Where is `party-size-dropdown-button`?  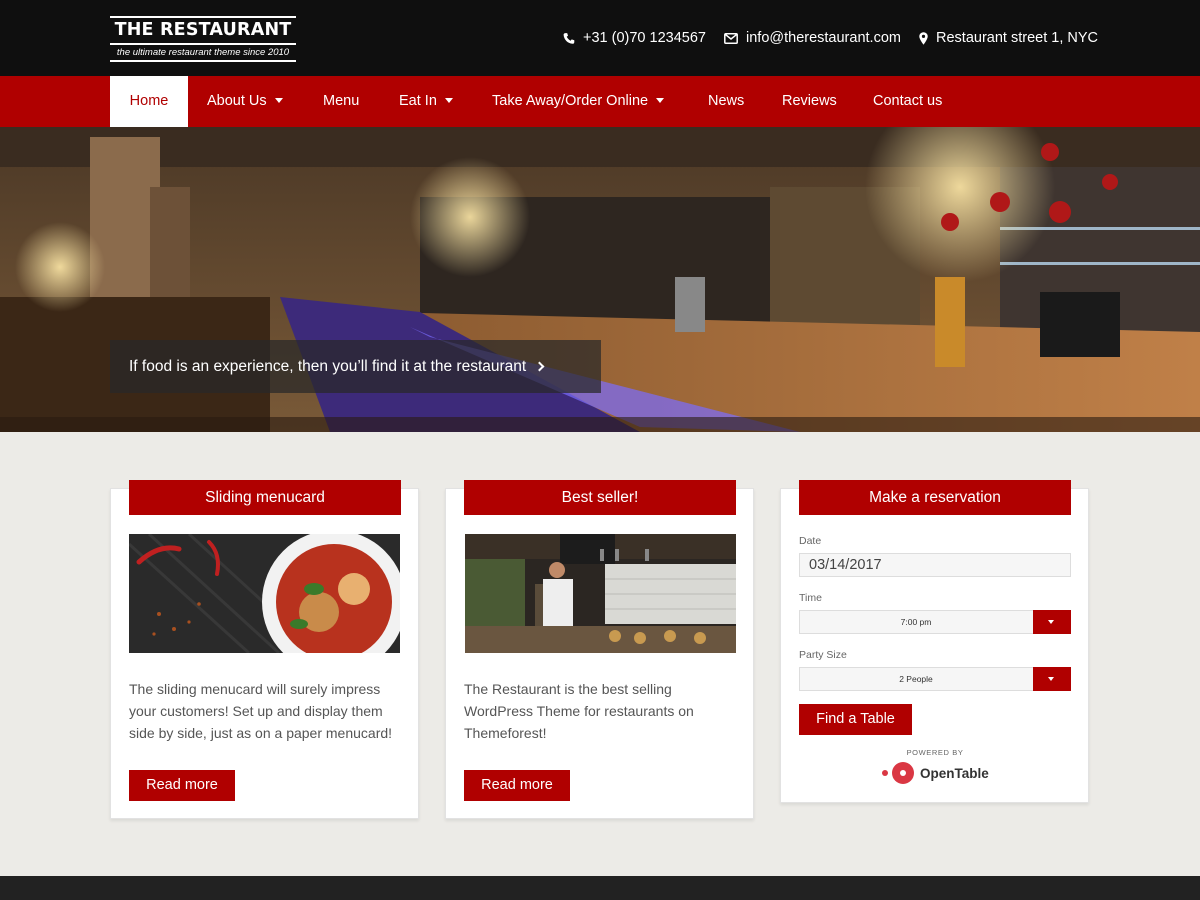 party-size-dropdown-button is located at coordinates (1052, 679).